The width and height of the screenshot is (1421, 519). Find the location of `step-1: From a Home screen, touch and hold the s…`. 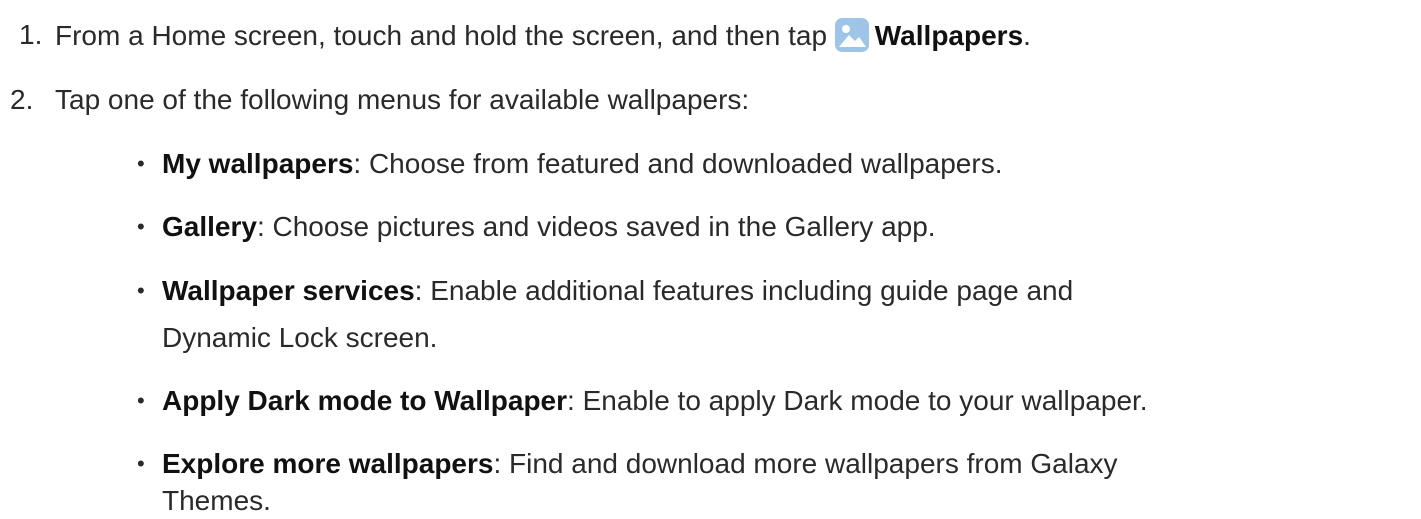

step-1: From a Home screen, touch and hold the s… is located at coordinates (543, 35).